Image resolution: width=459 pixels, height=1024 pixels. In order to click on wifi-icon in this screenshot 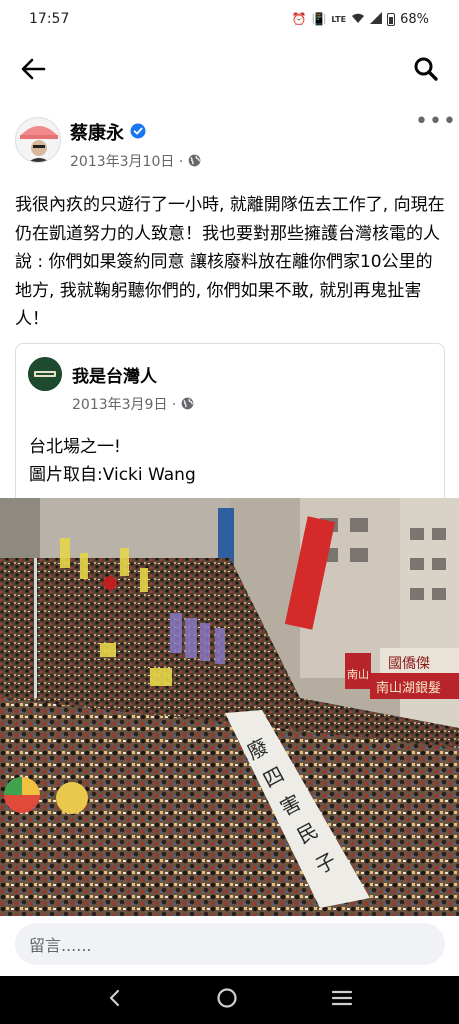, I will do `click(358, 19)`.